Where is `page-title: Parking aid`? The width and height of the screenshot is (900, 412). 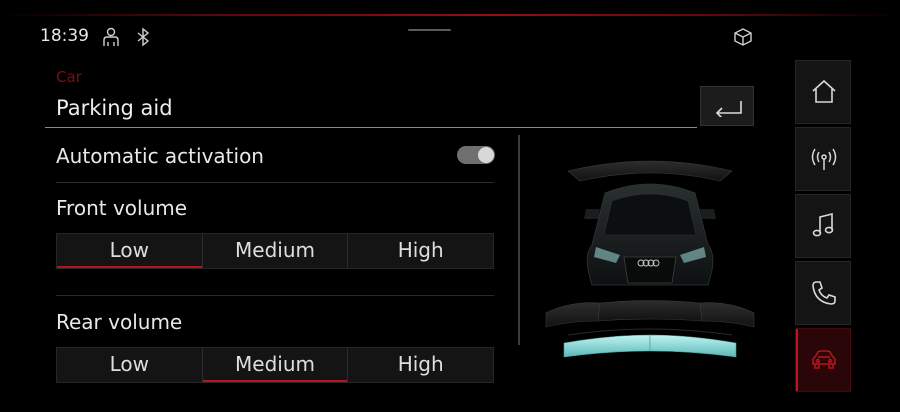 page-title: Parking aid is located at coordinates (114, 108).